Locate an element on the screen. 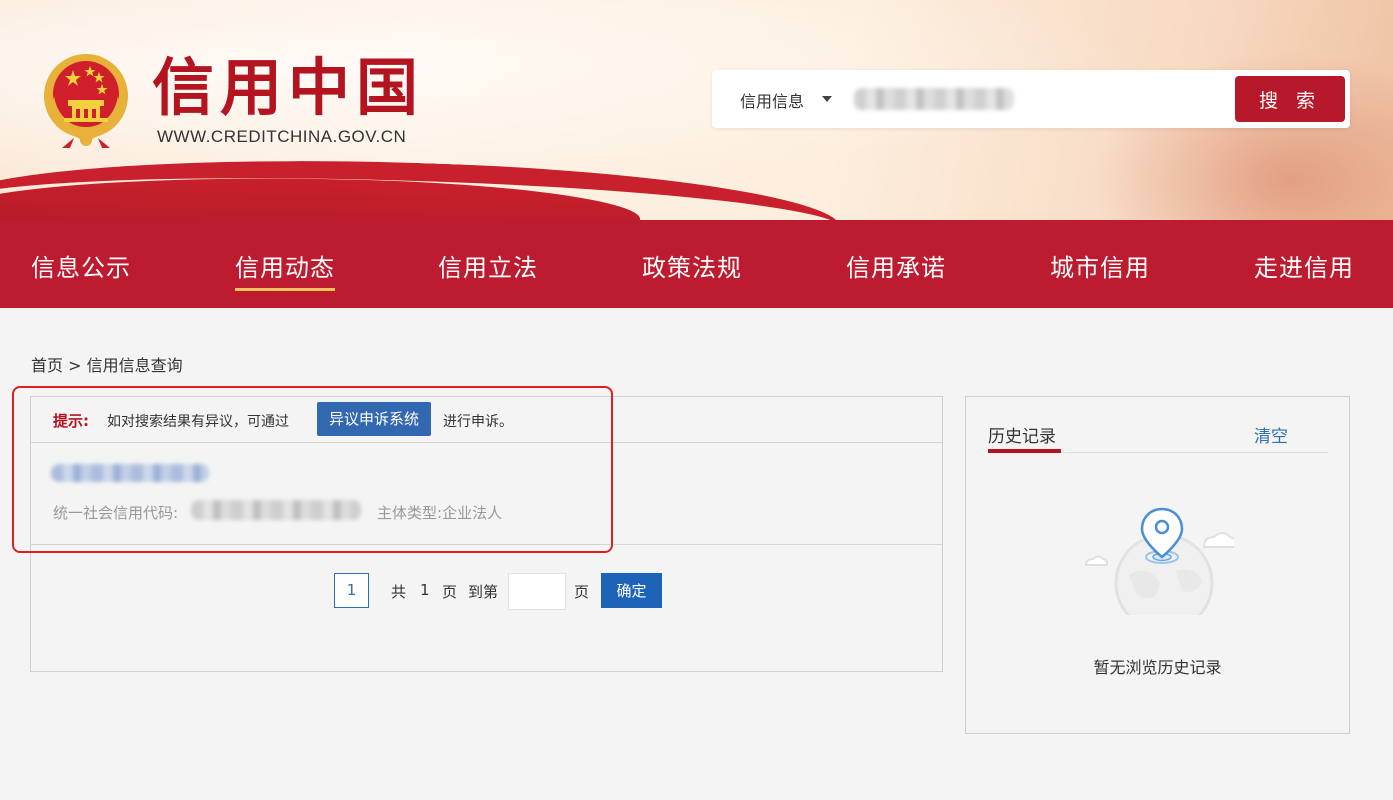 This screenshot has width=1393, height=800. history-empty-message: 暂无浏览历史记录 is located at coordinates (1157, 667).